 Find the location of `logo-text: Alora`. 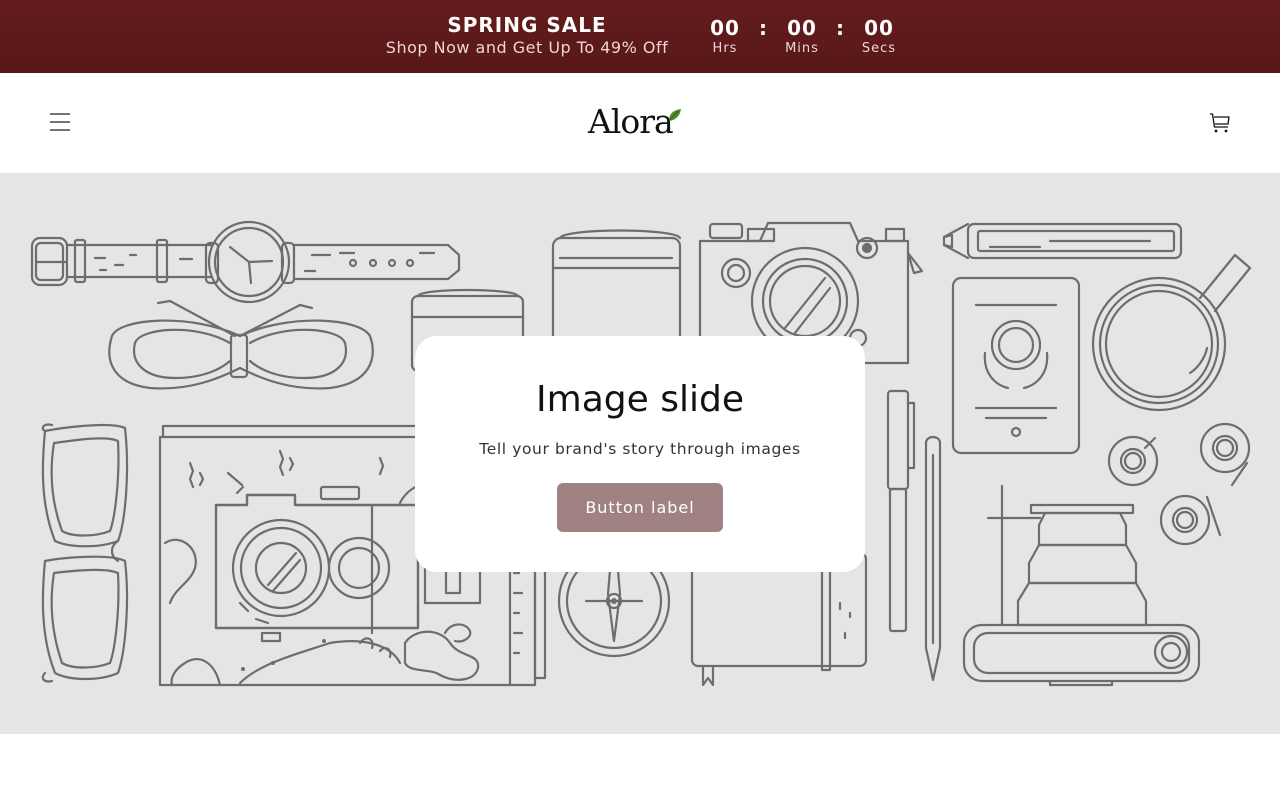

logo-text: Alora is located at coordinates (631, 121).